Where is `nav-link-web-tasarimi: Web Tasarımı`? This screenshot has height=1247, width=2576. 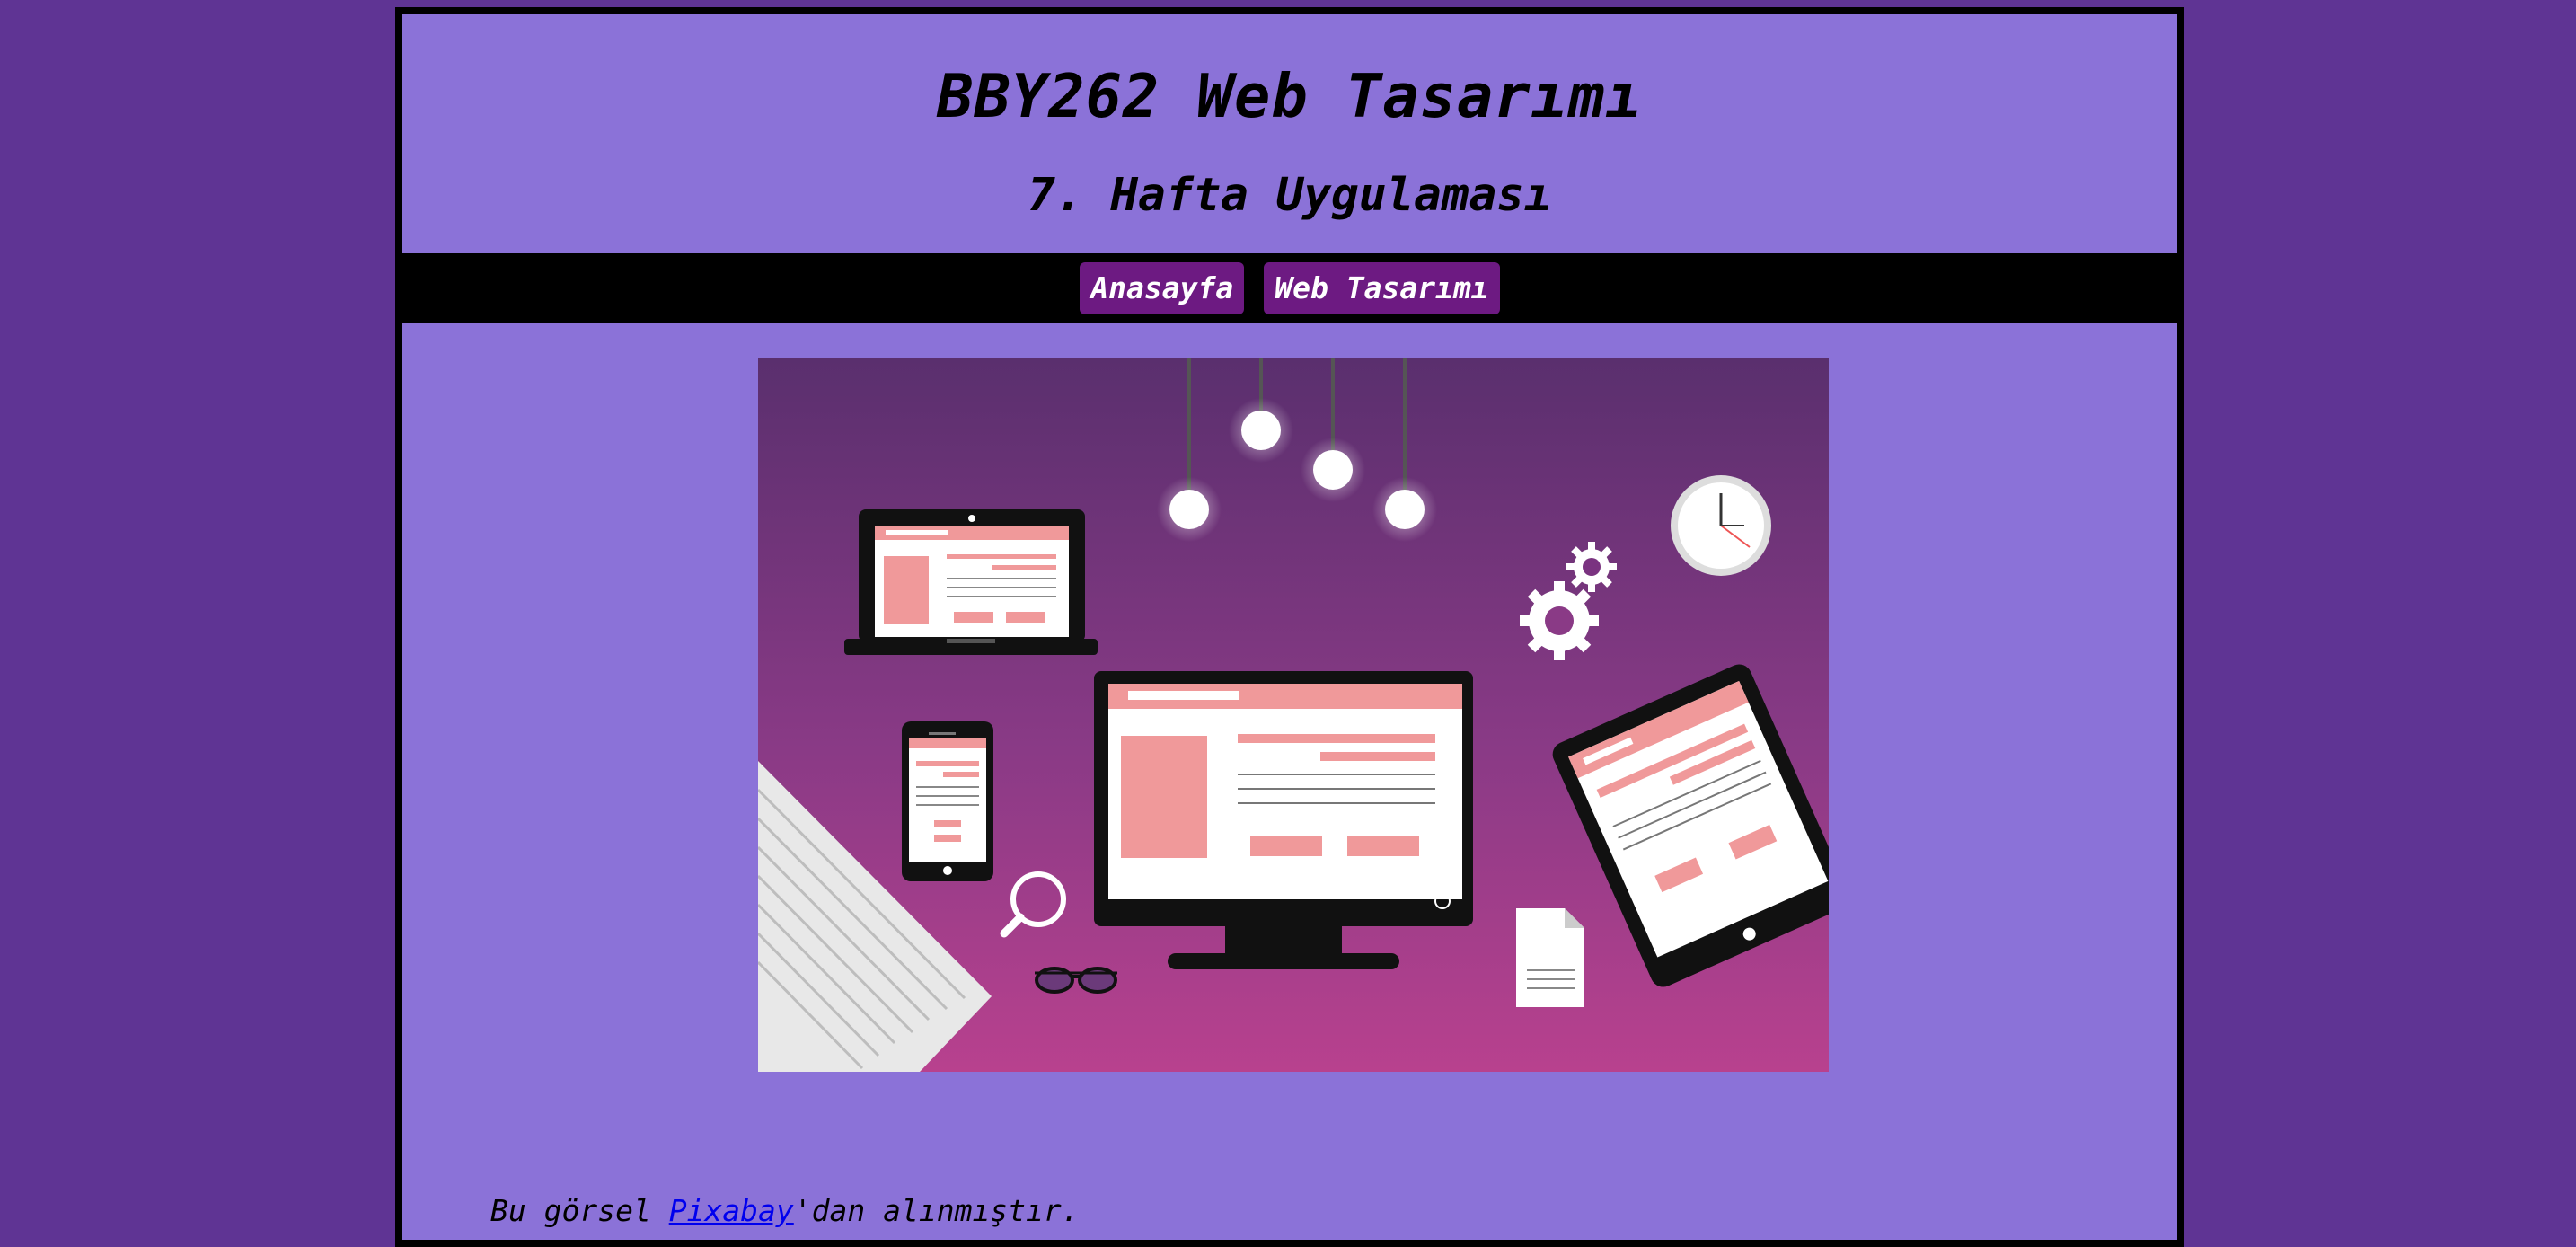
nav-link-web-tasarimi: Web Tasarımı is located at coordinates (1382, 288).